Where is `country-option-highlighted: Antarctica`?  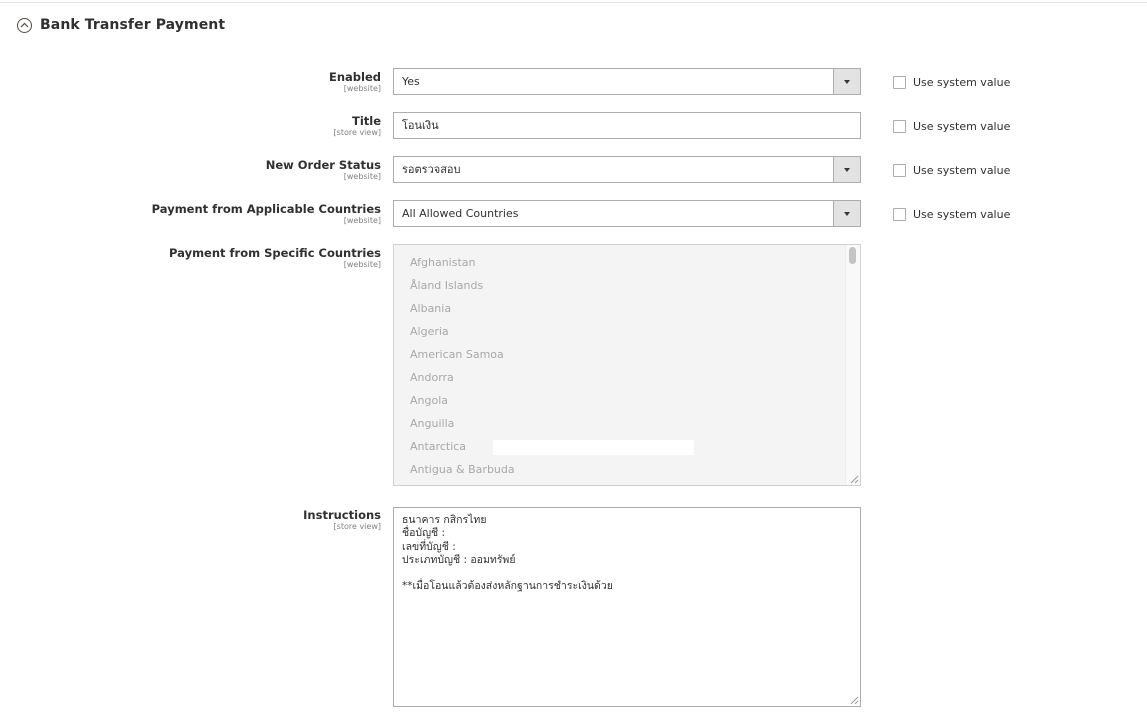 country-option-highlighted: Antarctica is located at coordinates (620, 446).